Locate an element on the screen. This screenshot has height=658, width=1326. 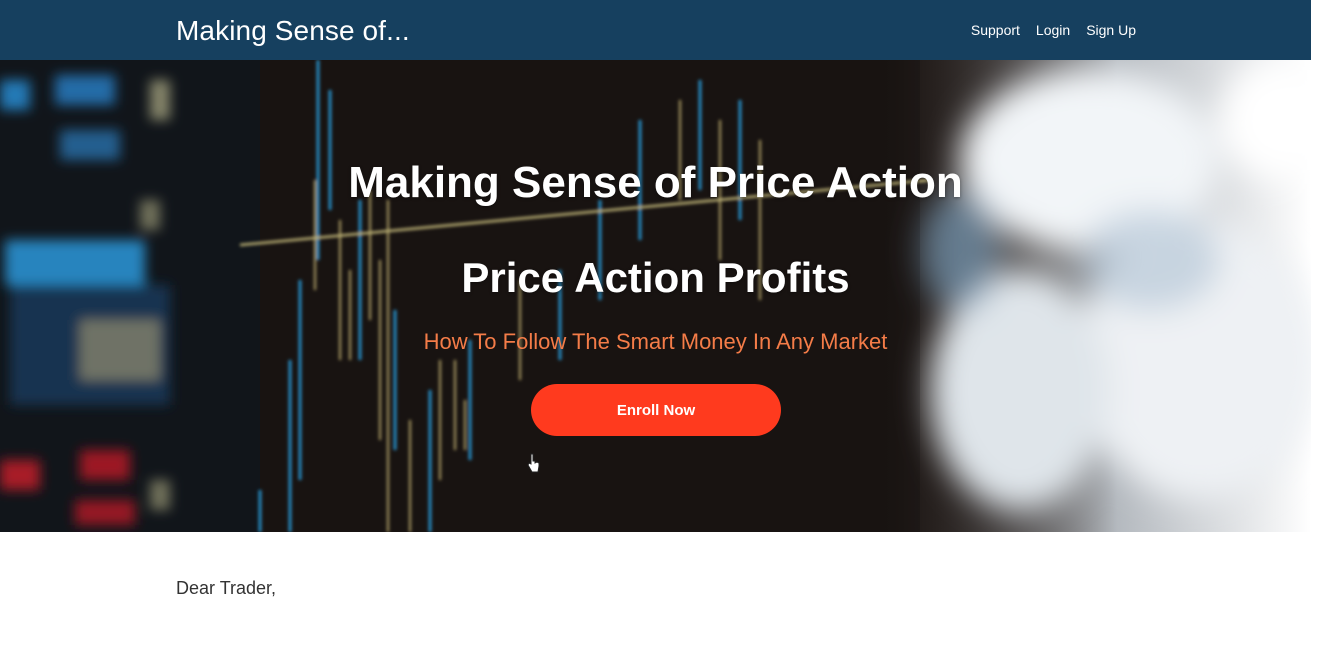
nav-link-sign-up: Sign Up is located at coordinates (1111, 30).